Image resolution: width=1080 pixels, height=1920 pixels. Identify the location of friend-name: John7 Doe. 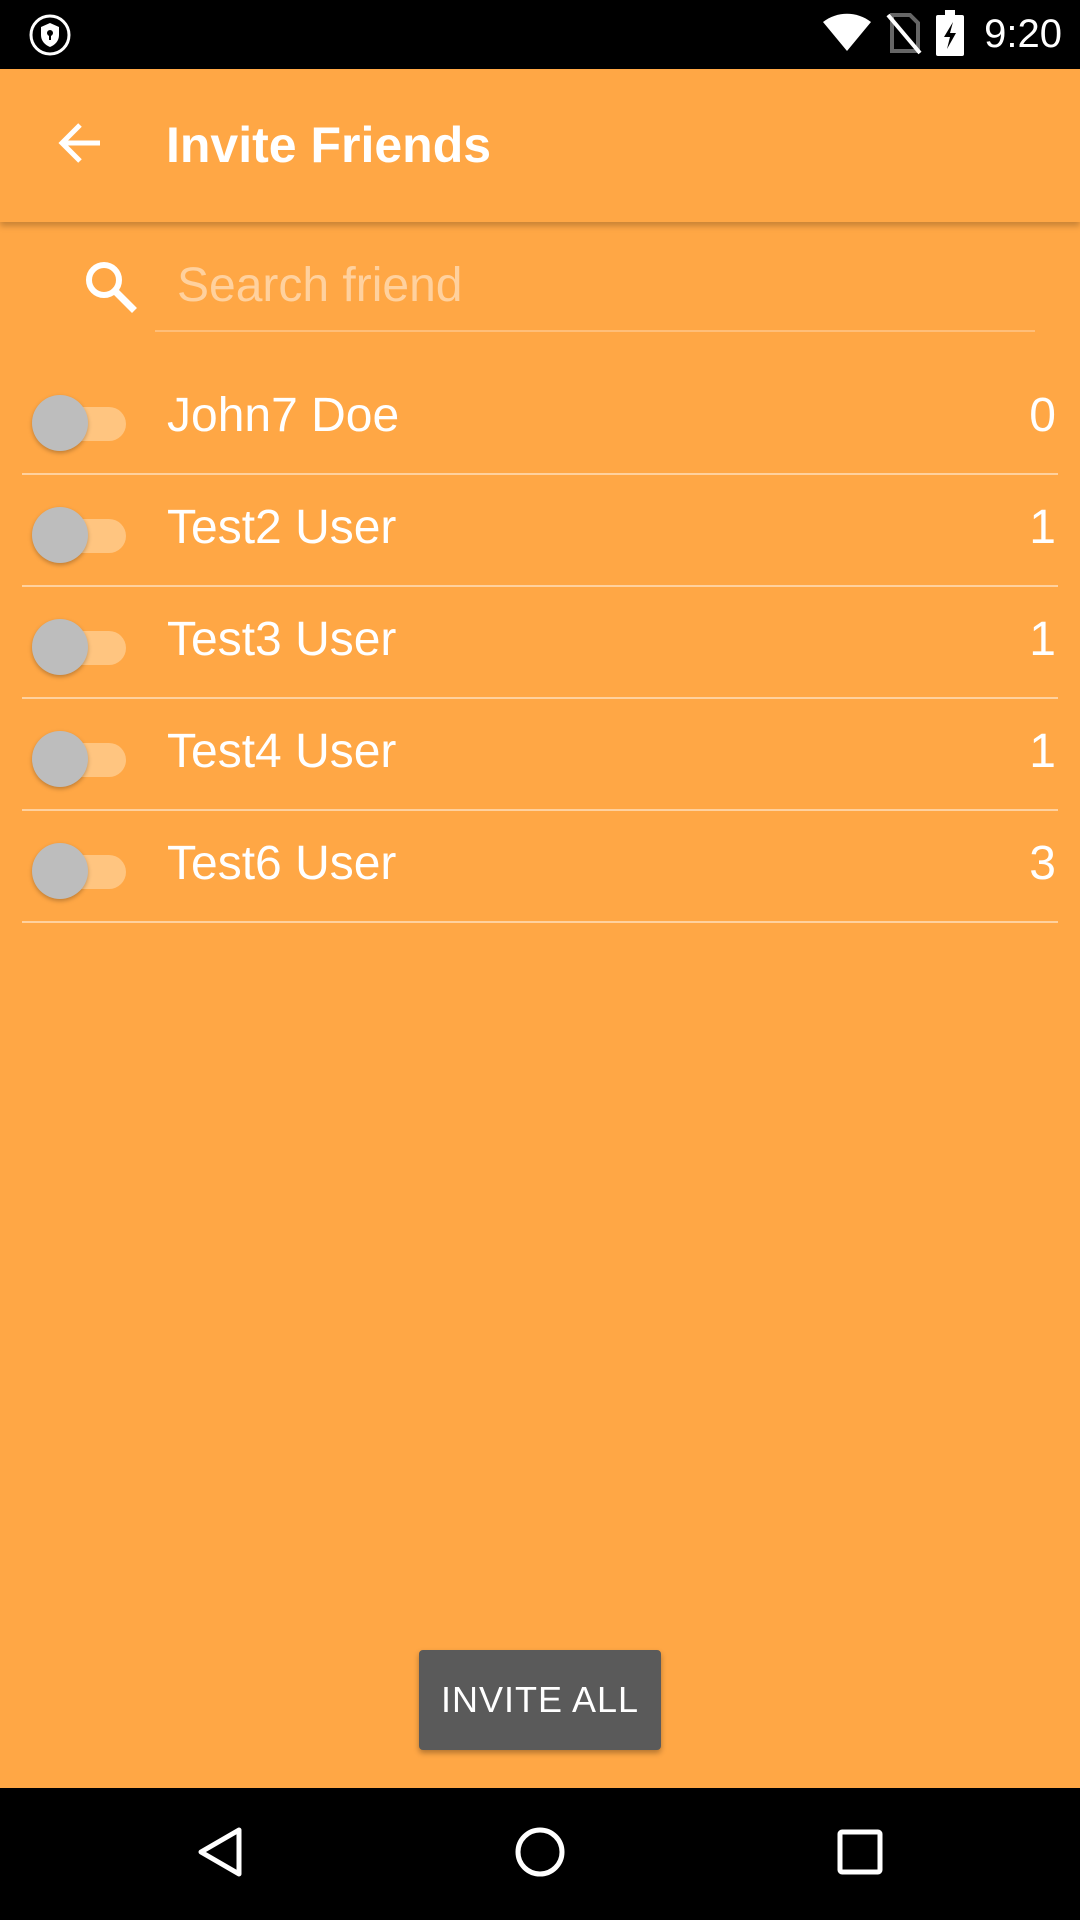
(283, 415).